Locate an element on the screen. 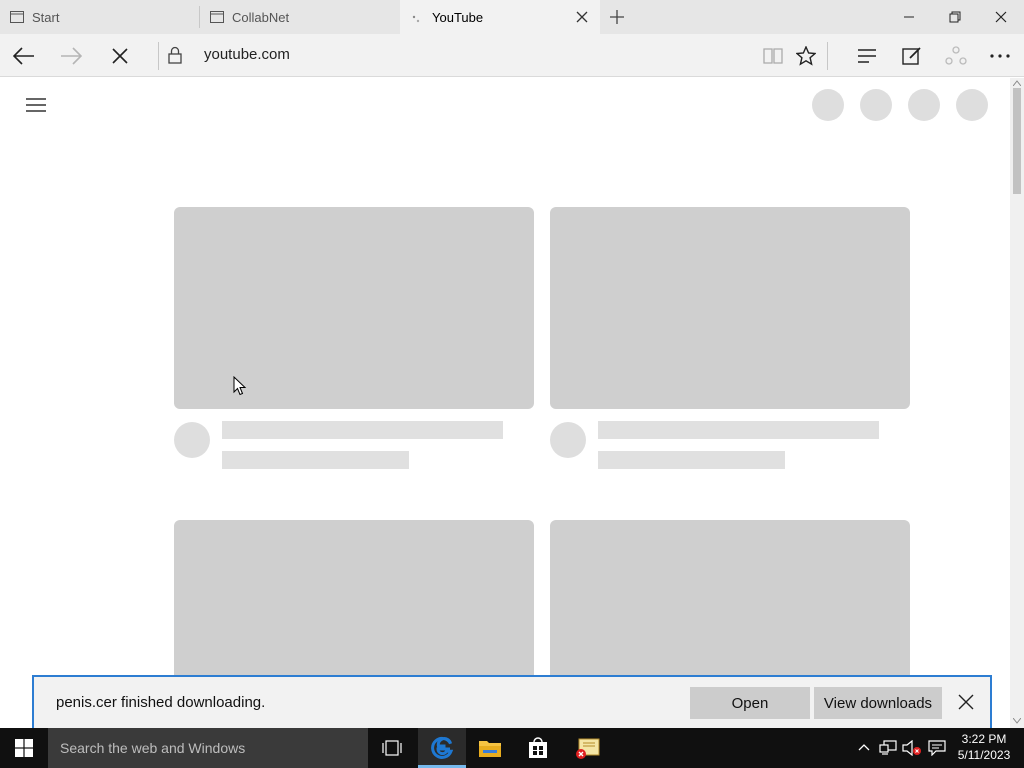  clock-time: 3:22 PM is located at coordinates (984, 739).